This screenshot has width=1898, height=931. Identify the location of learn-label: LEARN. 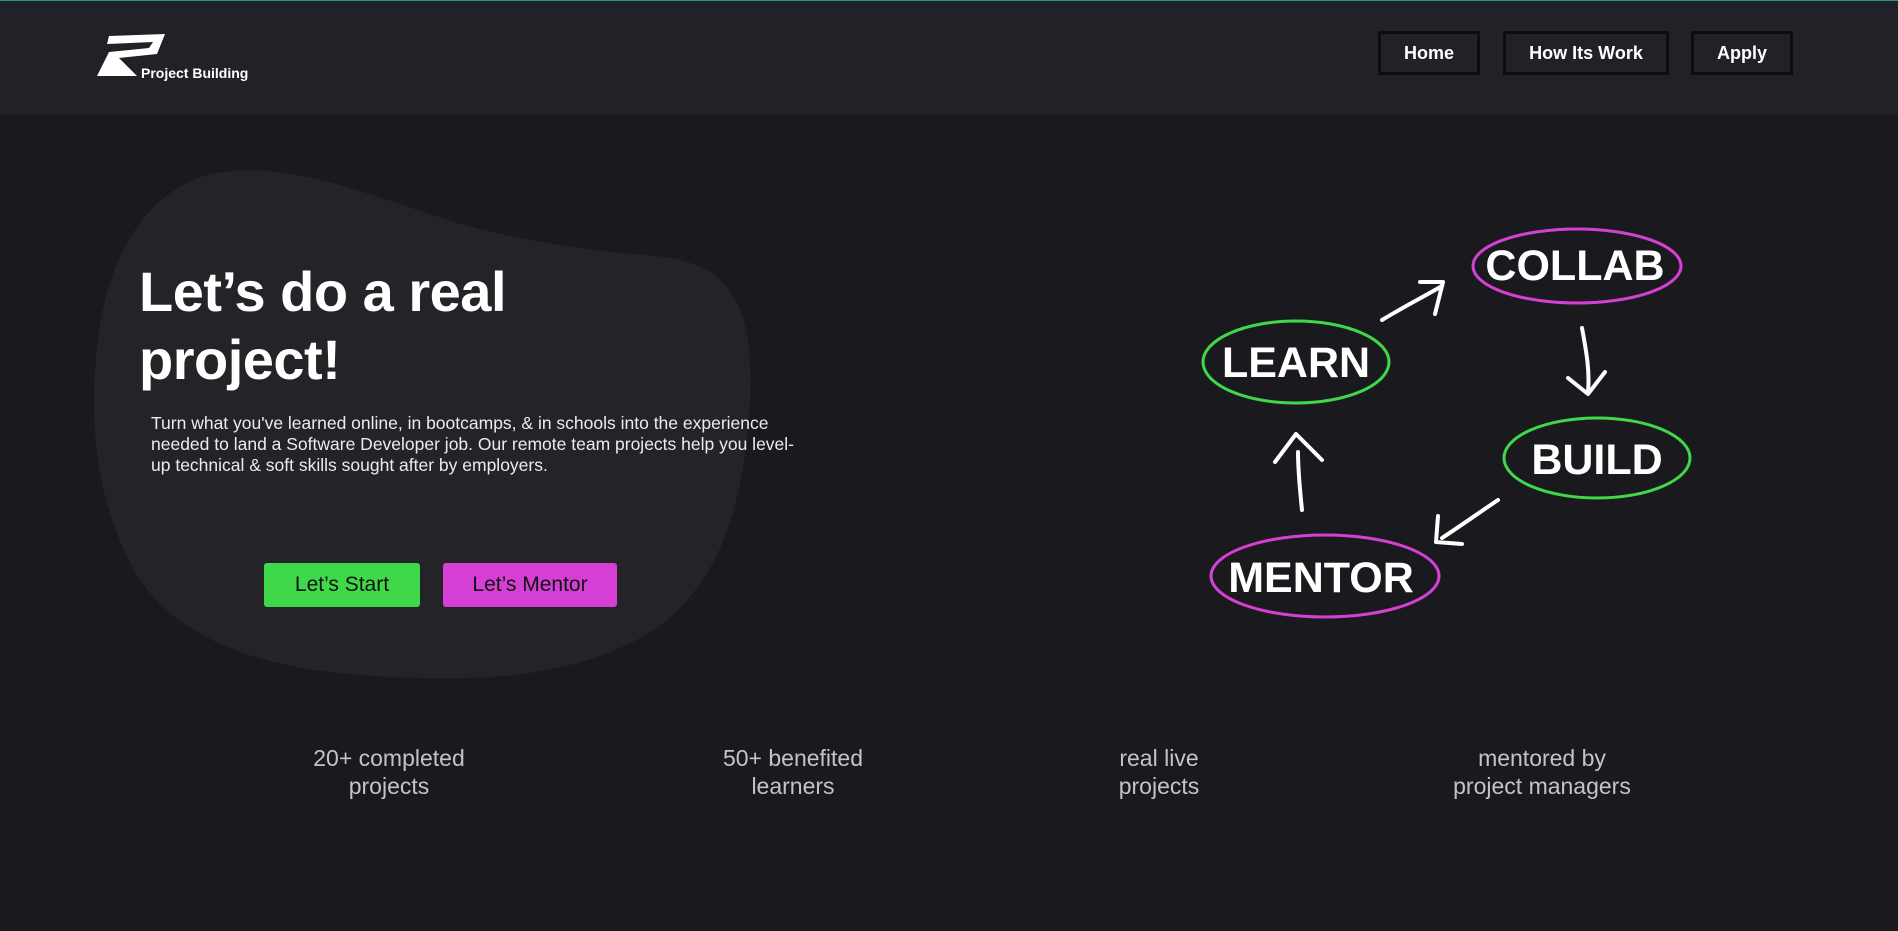
(1296, 363).